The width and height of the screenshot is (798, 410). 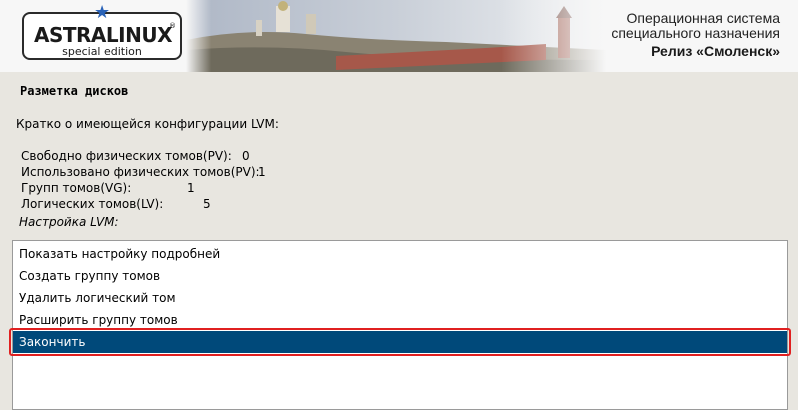 What do you see at coordinates (396, 36) in the screenshot?
I see `kremlin-photo` at bounding box center [396, 36].